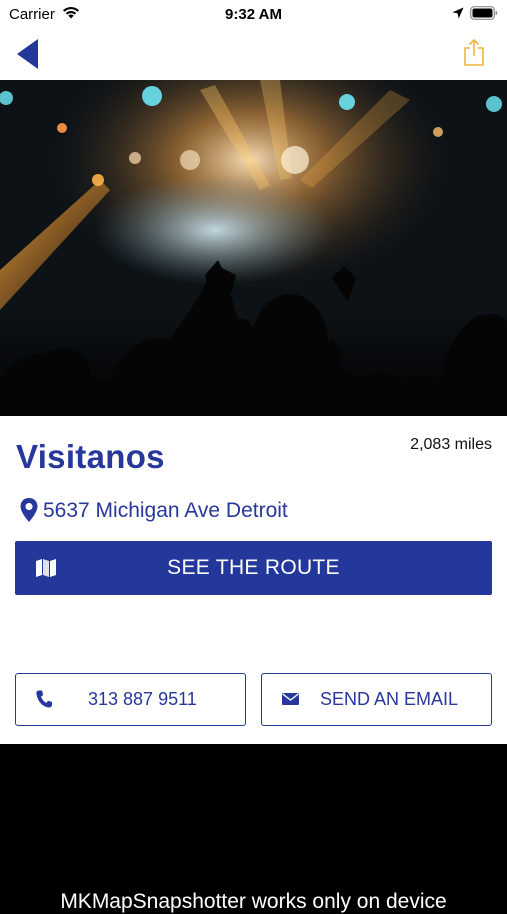 This screenshot has height=914, width=507. What do you see at coordinates (451, 444) in the screenshot?
I see `distance-label: 2,083 miles` at bounding box center [451, 444].